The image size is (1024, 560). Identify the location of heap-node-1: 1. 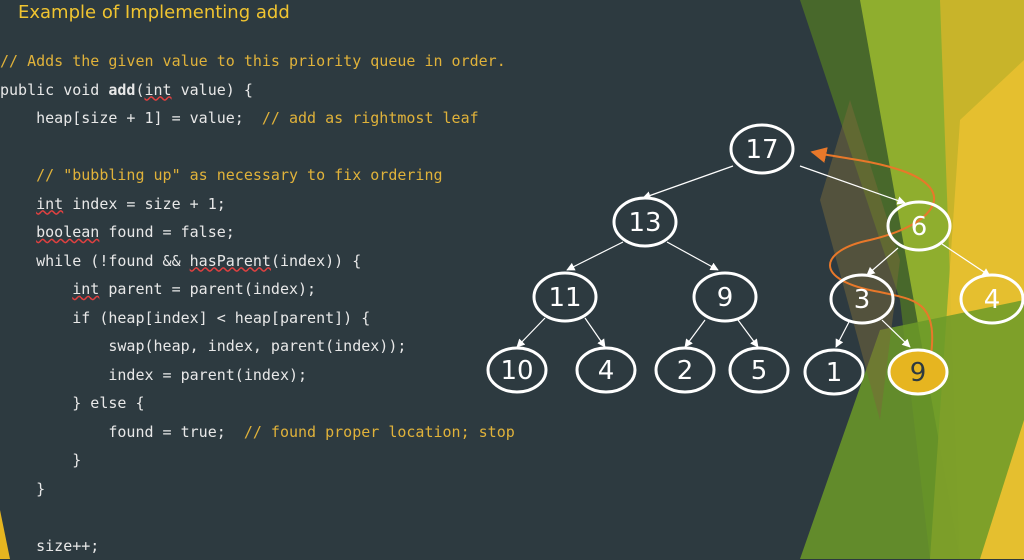
(834, 372).